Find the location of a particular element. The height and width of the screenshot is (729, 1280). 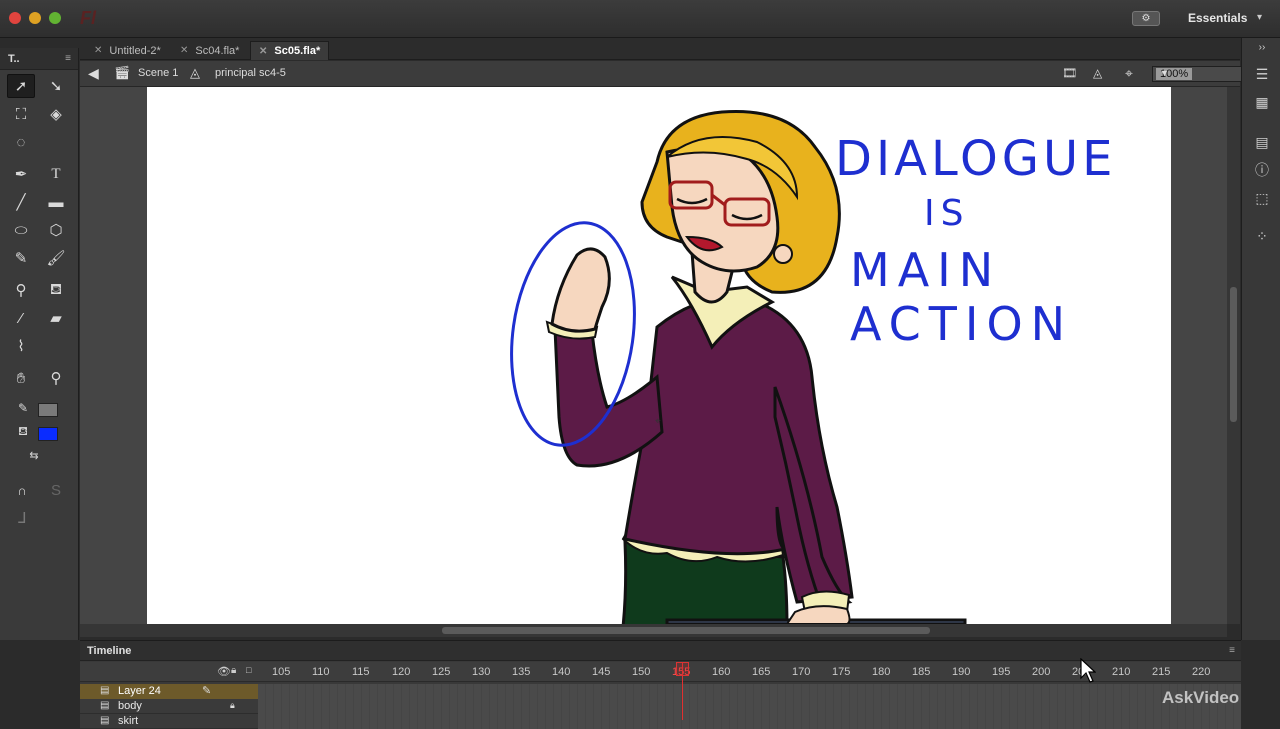

edit-scene-icon: 🎞︎ is located at coordinates (1069, 73).